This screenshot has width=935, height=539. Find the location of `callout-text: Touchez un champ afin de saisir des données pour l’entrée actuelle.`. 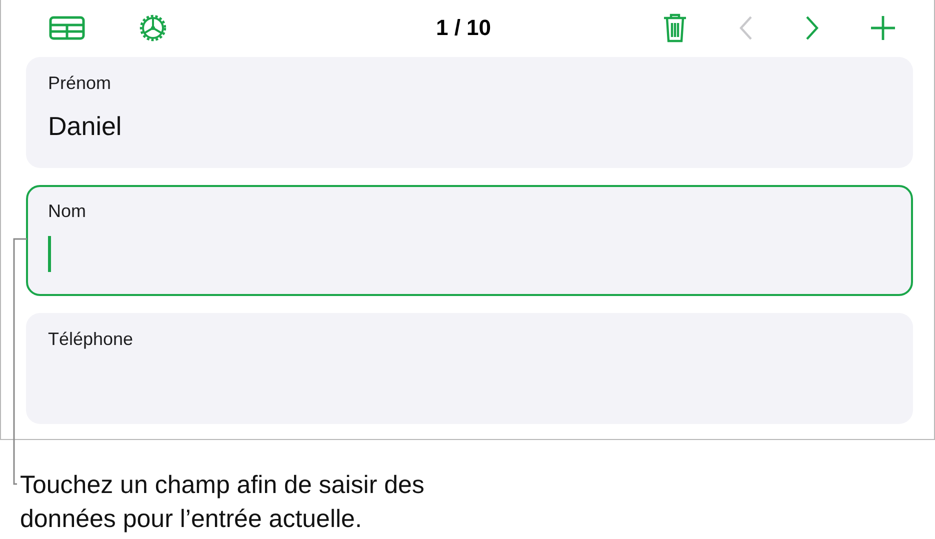

callout-text: Touchez un champ afin de saisir des données pour l’entrée actuelle. is located at coordinates (223, 502).